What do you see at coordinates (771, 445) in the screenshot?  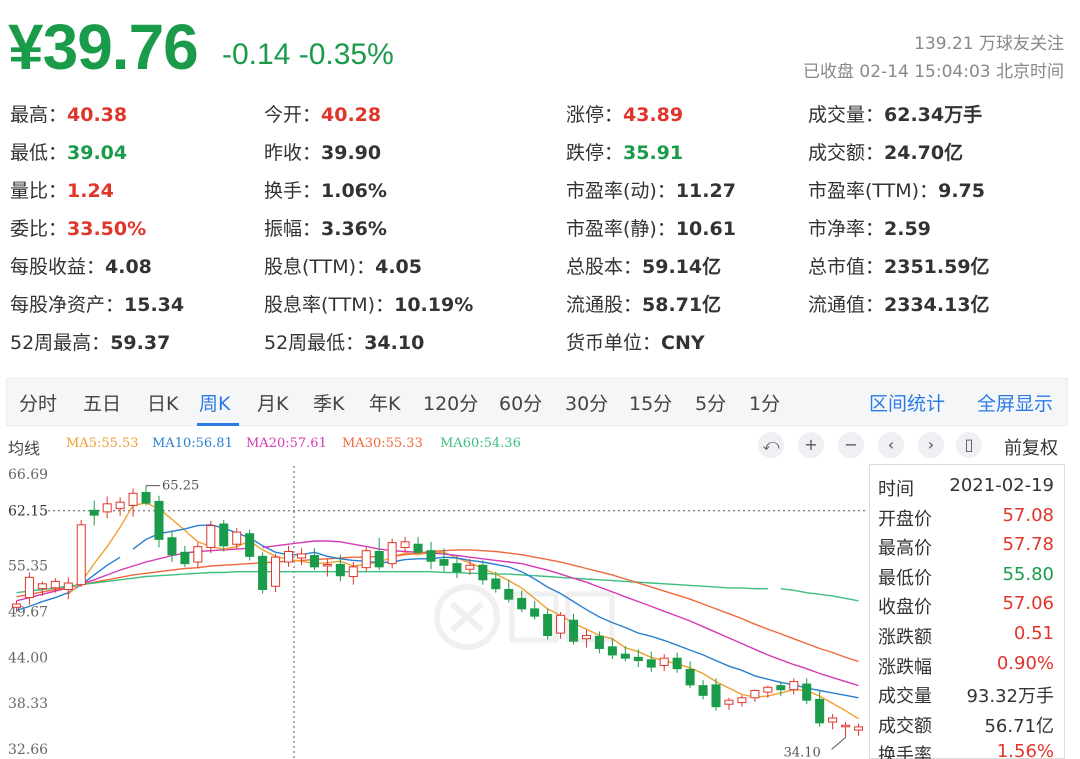 I see `undo-icon: ⤺` at bounding box center [771, 445].